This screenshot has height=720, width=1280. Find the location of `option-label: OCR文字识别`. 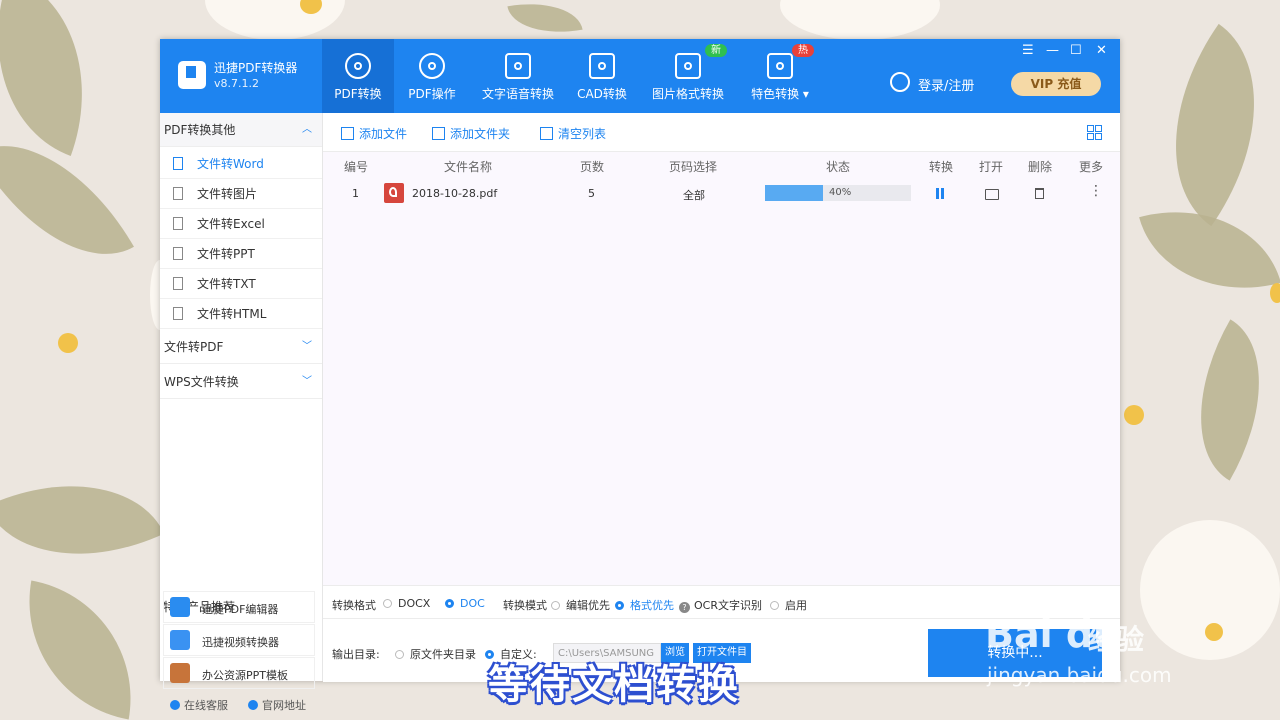

option-label: OCR文字识别 is located at coordinates (728, 605).